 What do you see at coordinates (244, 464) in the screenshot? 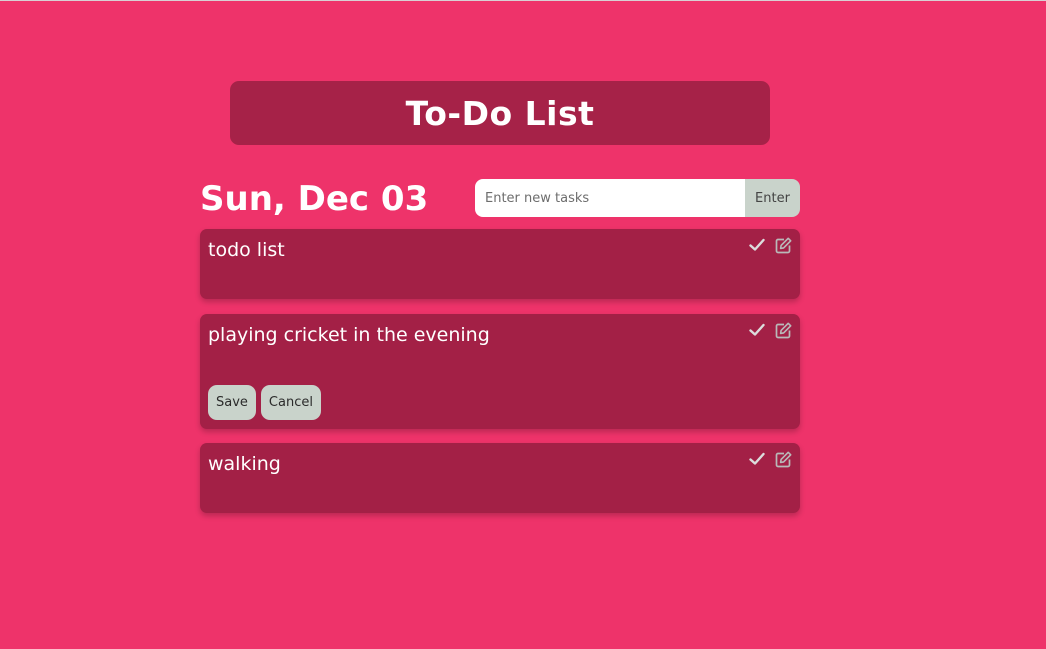
I see `task-text: walking` at bounding box center [244, 464].